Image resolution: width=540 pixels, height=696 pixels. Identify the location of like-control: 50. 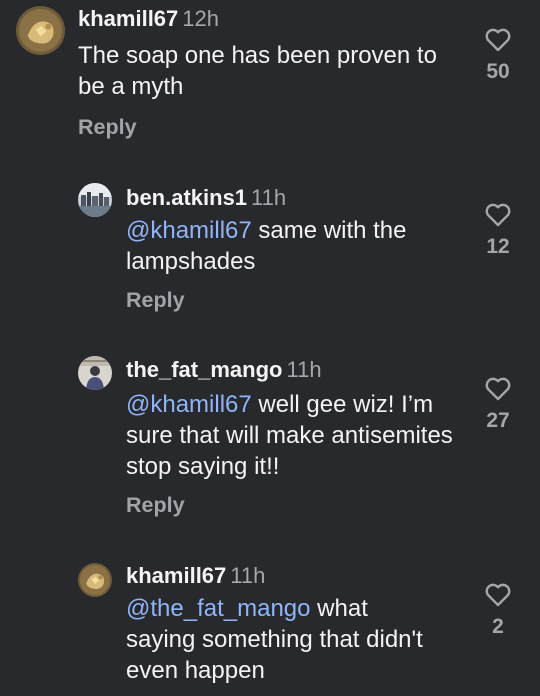
(498, 55).